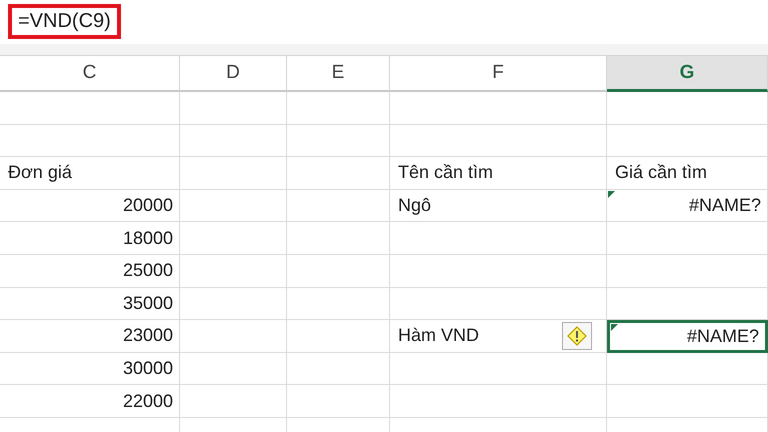 This screenshot has width=768, height=432. I want to click on warning-button, so click(577, 336).